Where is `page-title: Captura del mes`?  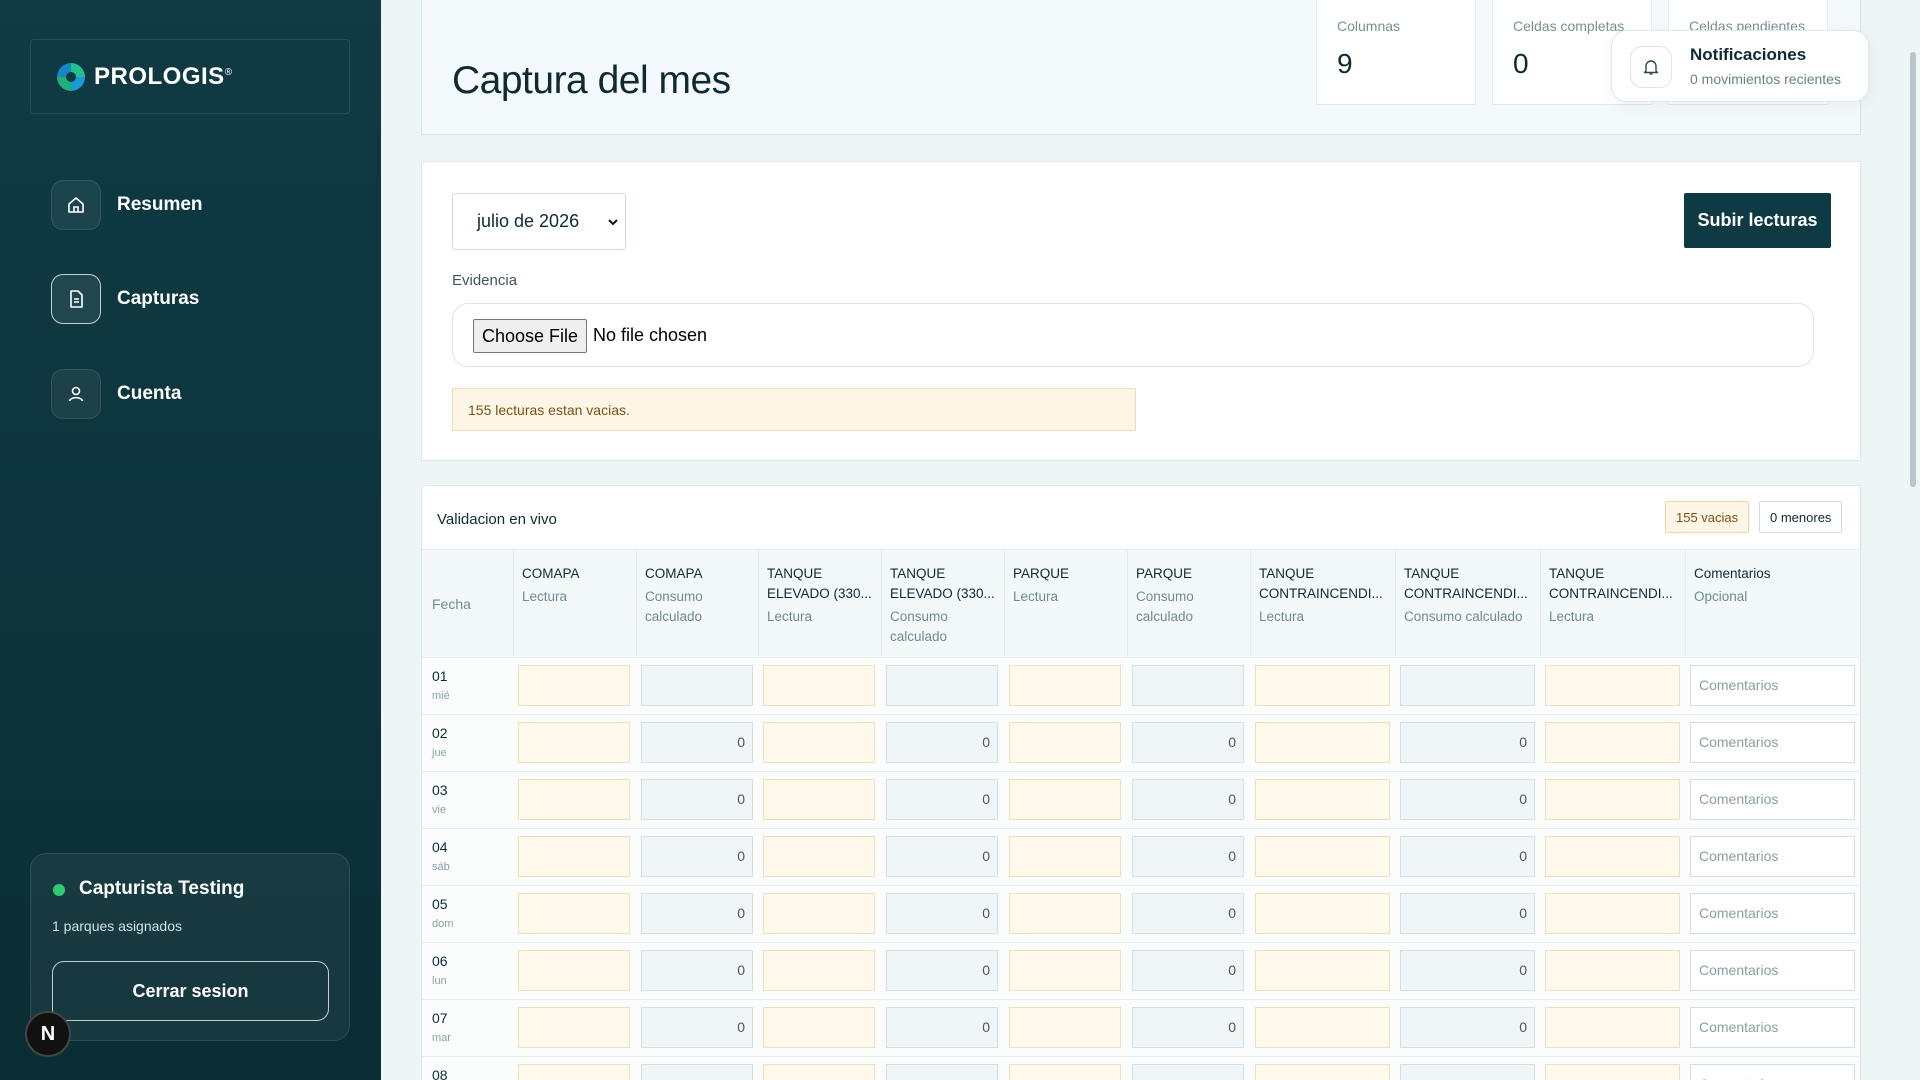
page-title: Captura del mes is located at coordinates (591, 80).